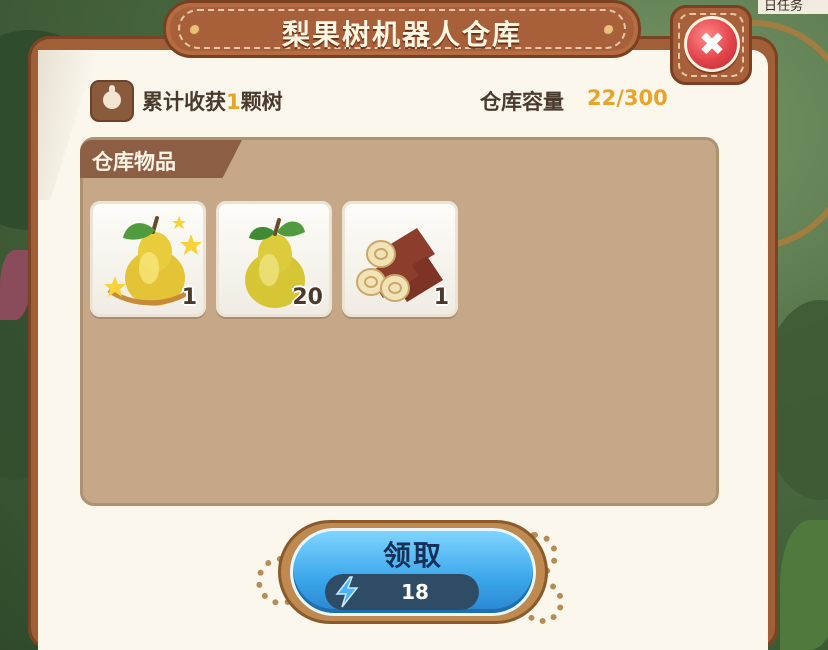 The width and height of the screenshot is (828, 650). Describe the element at coordinates (261, 102) in the screenshot. I see `harvest-suffix: 颗树` at that location.